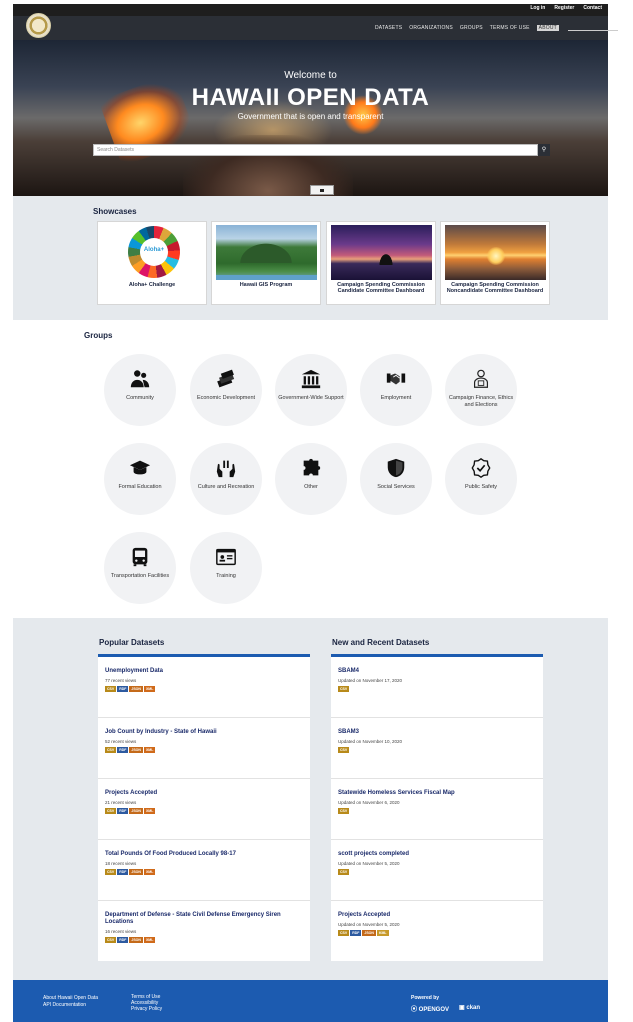 This screenshot has width=633, height=1022. What do you see at coordinates (437, 748) in the screenshot?
I see `dataset-list-item: SBAM3 Updated on November 10, 2020 CSV` at bounding box center [437, 748].